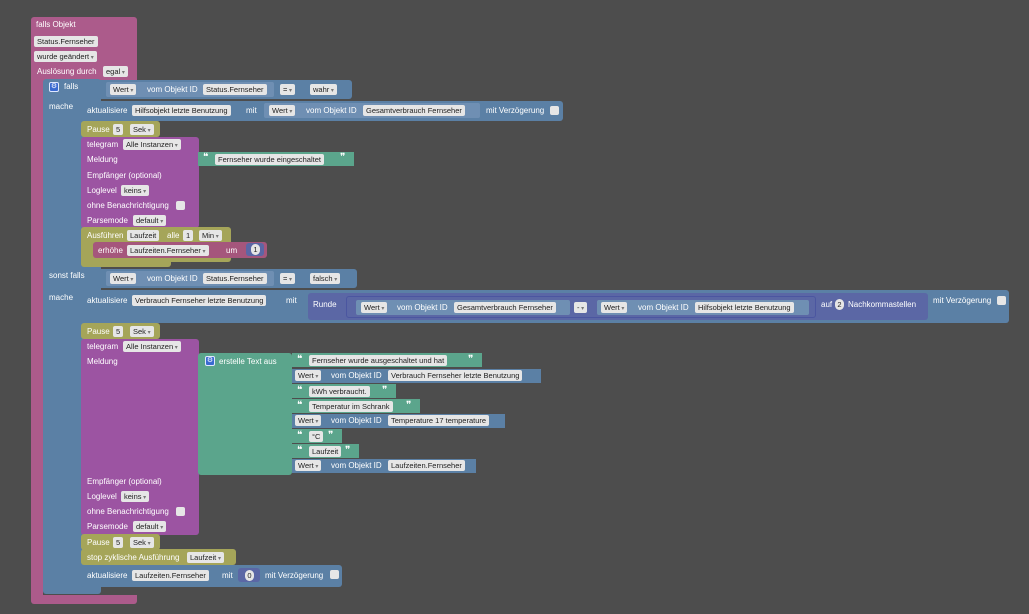 Image resolution: width=1029 pixels, height=614 pixels. Describe the element at coordinates (251, 110) in the screenshot. I see `update1-mit-label: mit` at that location.